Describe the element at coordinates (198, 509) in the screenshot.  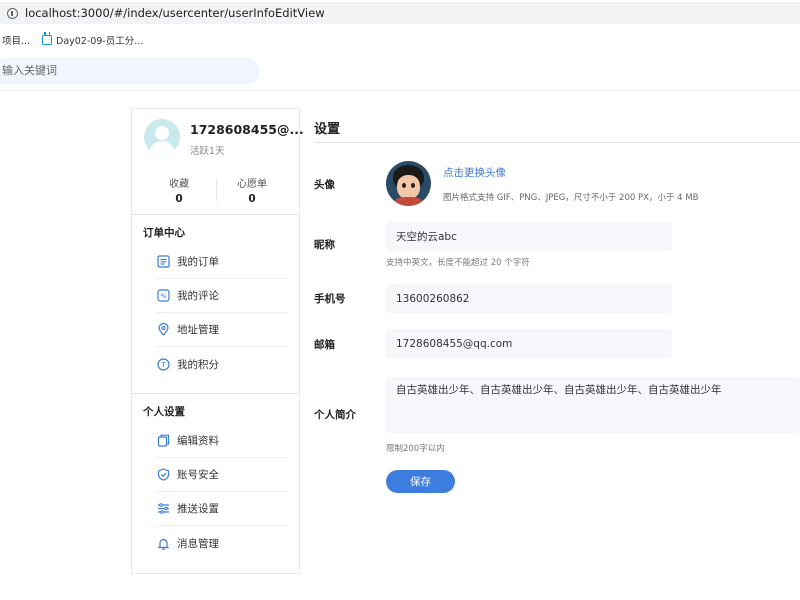
I see `sidebar-item-label: 推送设置` at that location.